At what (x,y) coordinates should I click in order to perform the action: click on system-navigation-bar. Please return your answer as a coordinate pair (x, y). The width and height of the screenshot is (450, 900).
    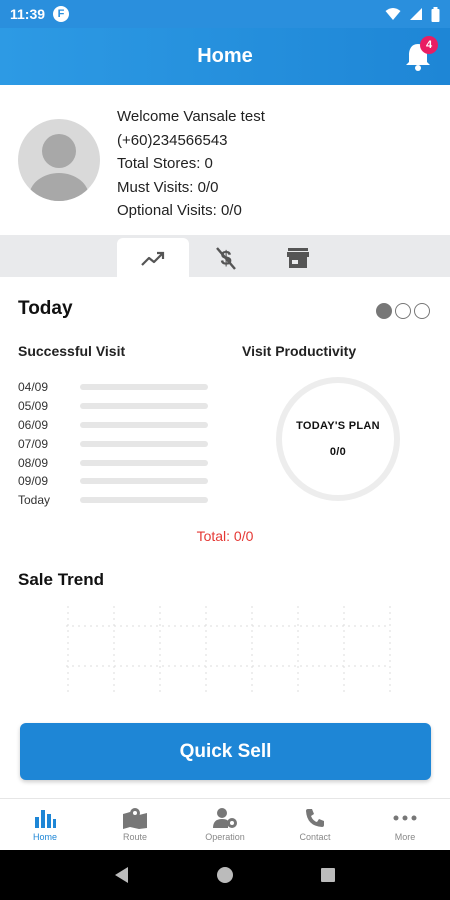
    Looking at the image, I should click on (225, 875).